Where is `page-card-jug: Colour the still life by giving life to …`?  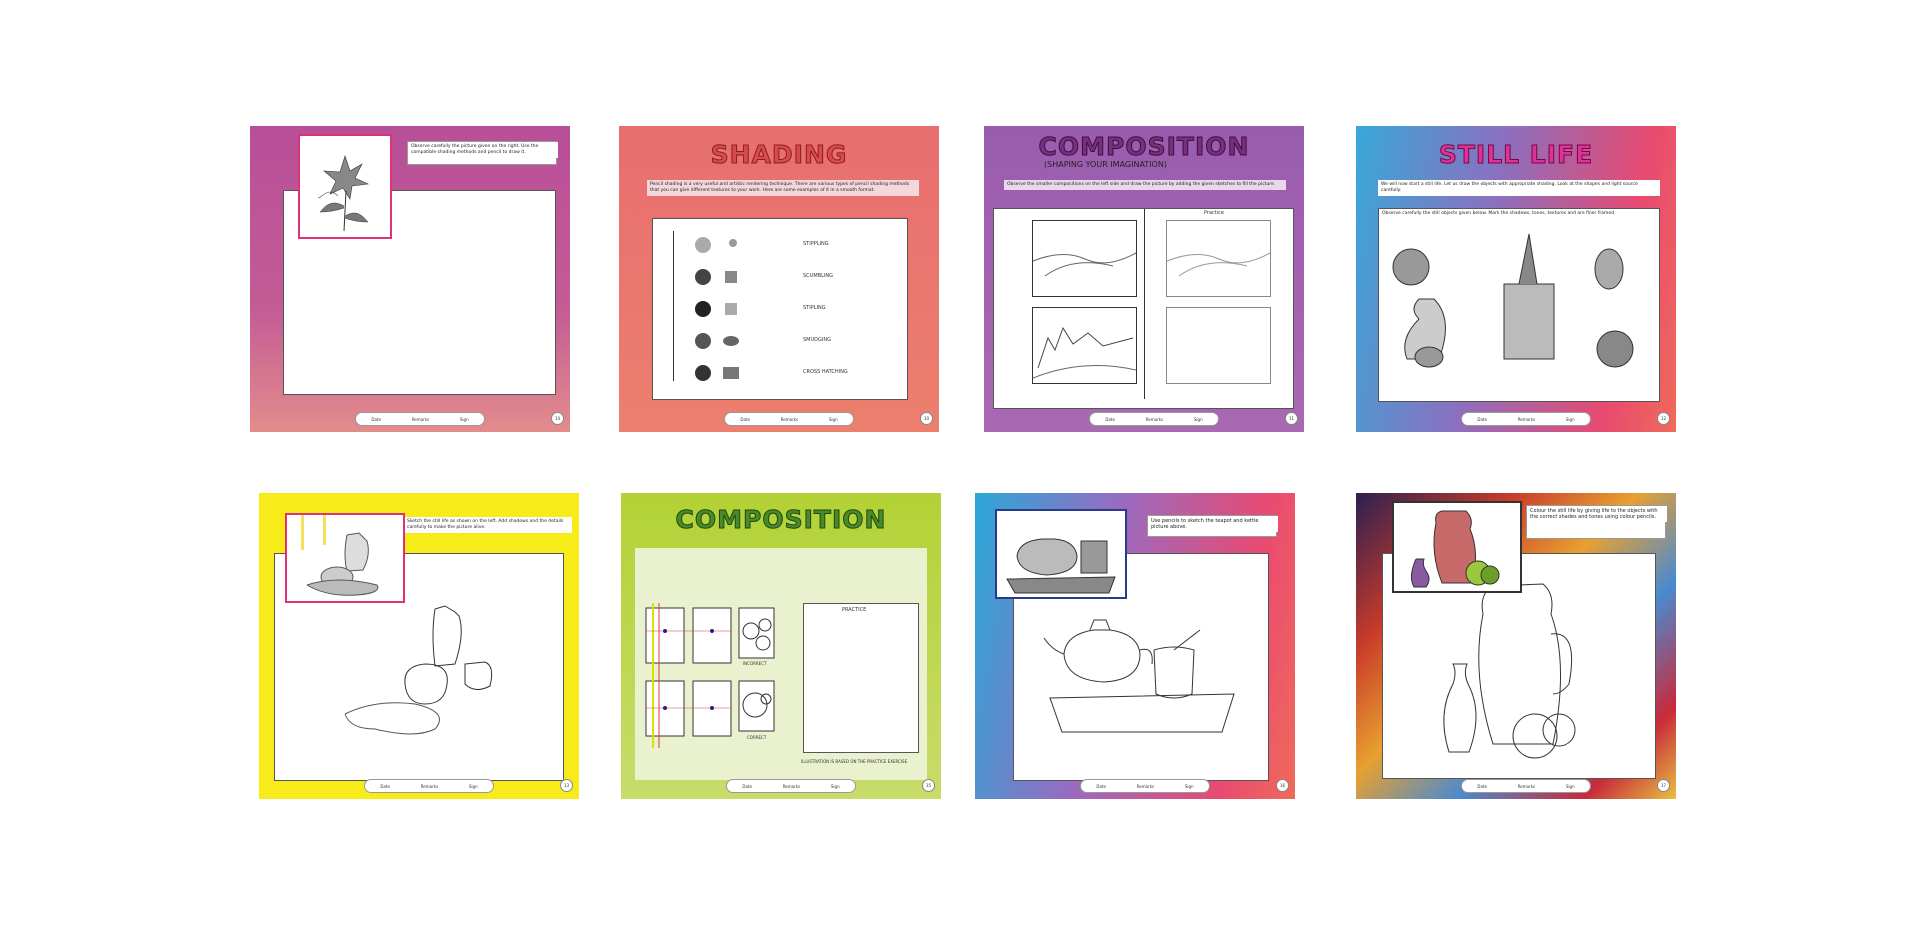
page-card-jug: Colour the still life by giving life to … is located at coordinates (1516, 646).